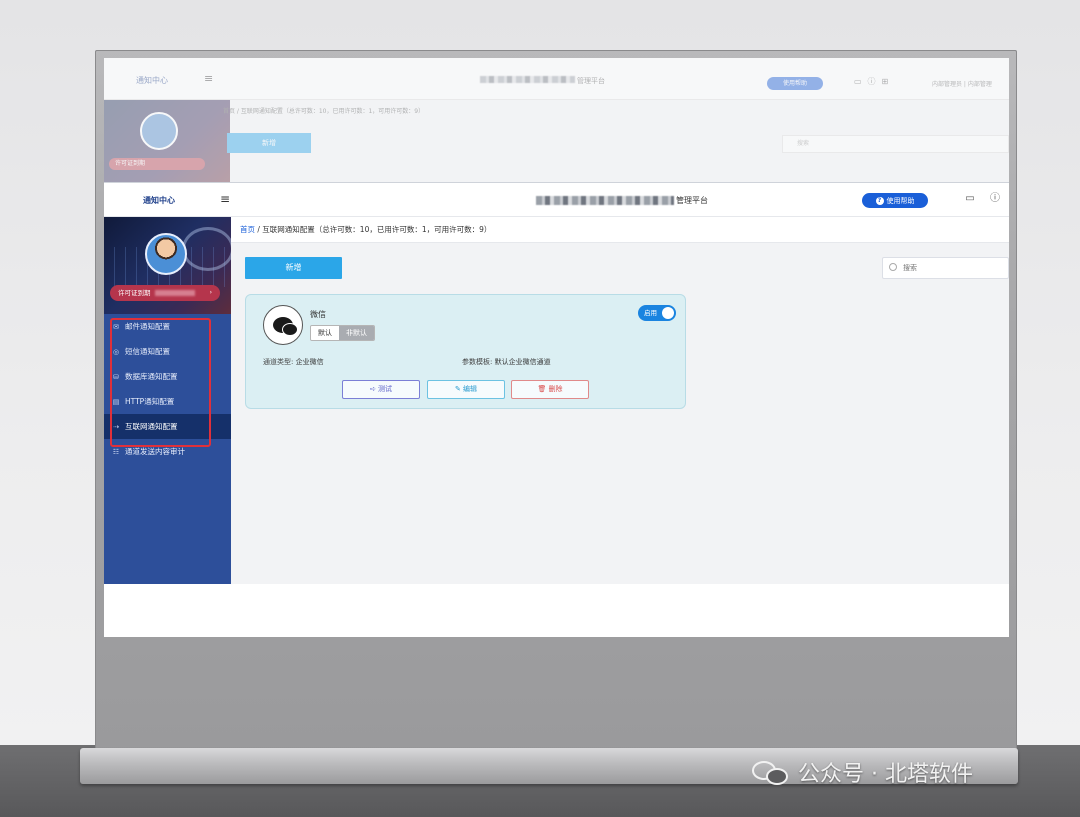 This screenshot has height=817, width=1080. What do you see at coordinates (385, 389) in the screenshot?
I see `test-label: 测试` at bounding box center [385, 389].